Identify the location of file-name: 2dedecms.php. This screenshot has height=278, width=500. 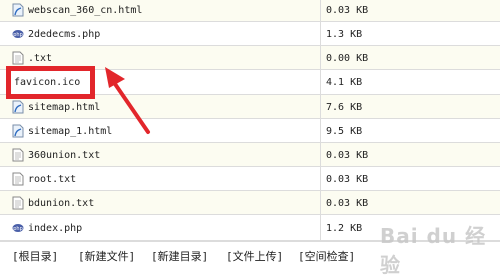
(64, 34).